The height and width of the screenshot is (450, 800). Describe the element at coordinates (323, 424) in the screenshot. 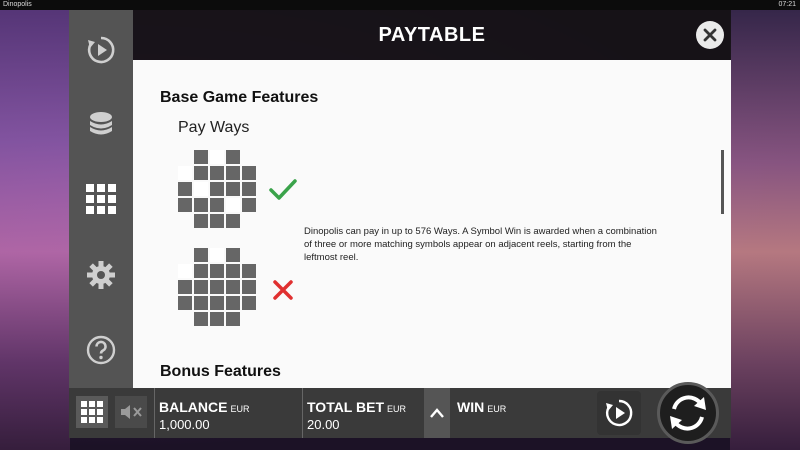

I see `total-bet-value: 20.00` at that location.